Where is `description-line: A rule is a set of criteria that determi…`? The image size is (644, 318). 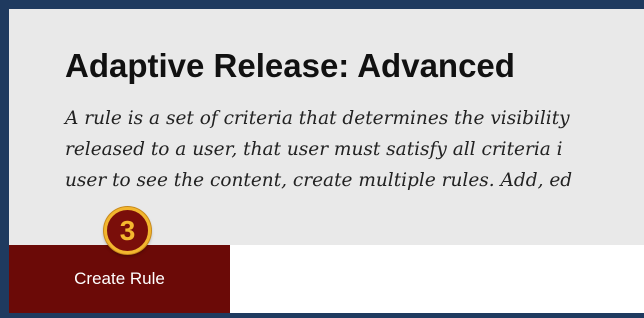 description-line: A rule is a set of criteria that determi… is located at coordinates (317, 118).